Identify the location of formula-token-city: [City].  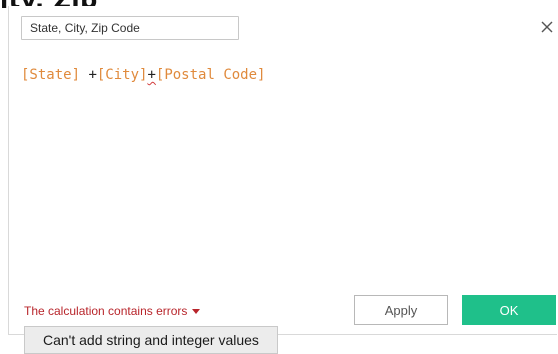
(122, 75).